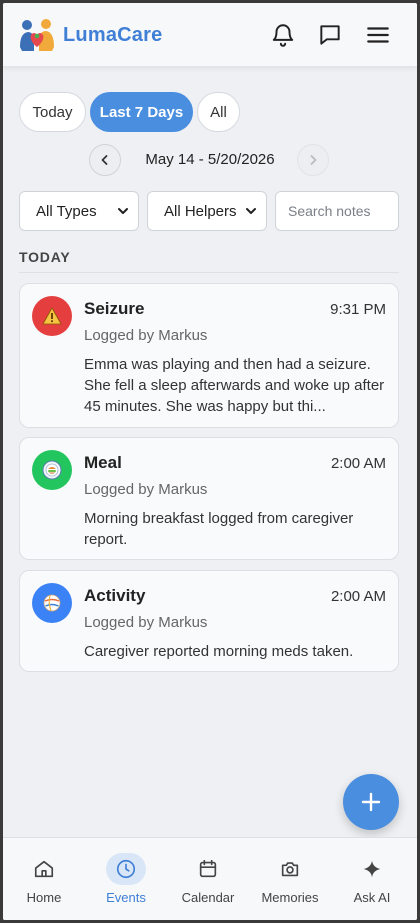 The image size is (420, 923). I want to click on add-event-button, so click(371, 802).